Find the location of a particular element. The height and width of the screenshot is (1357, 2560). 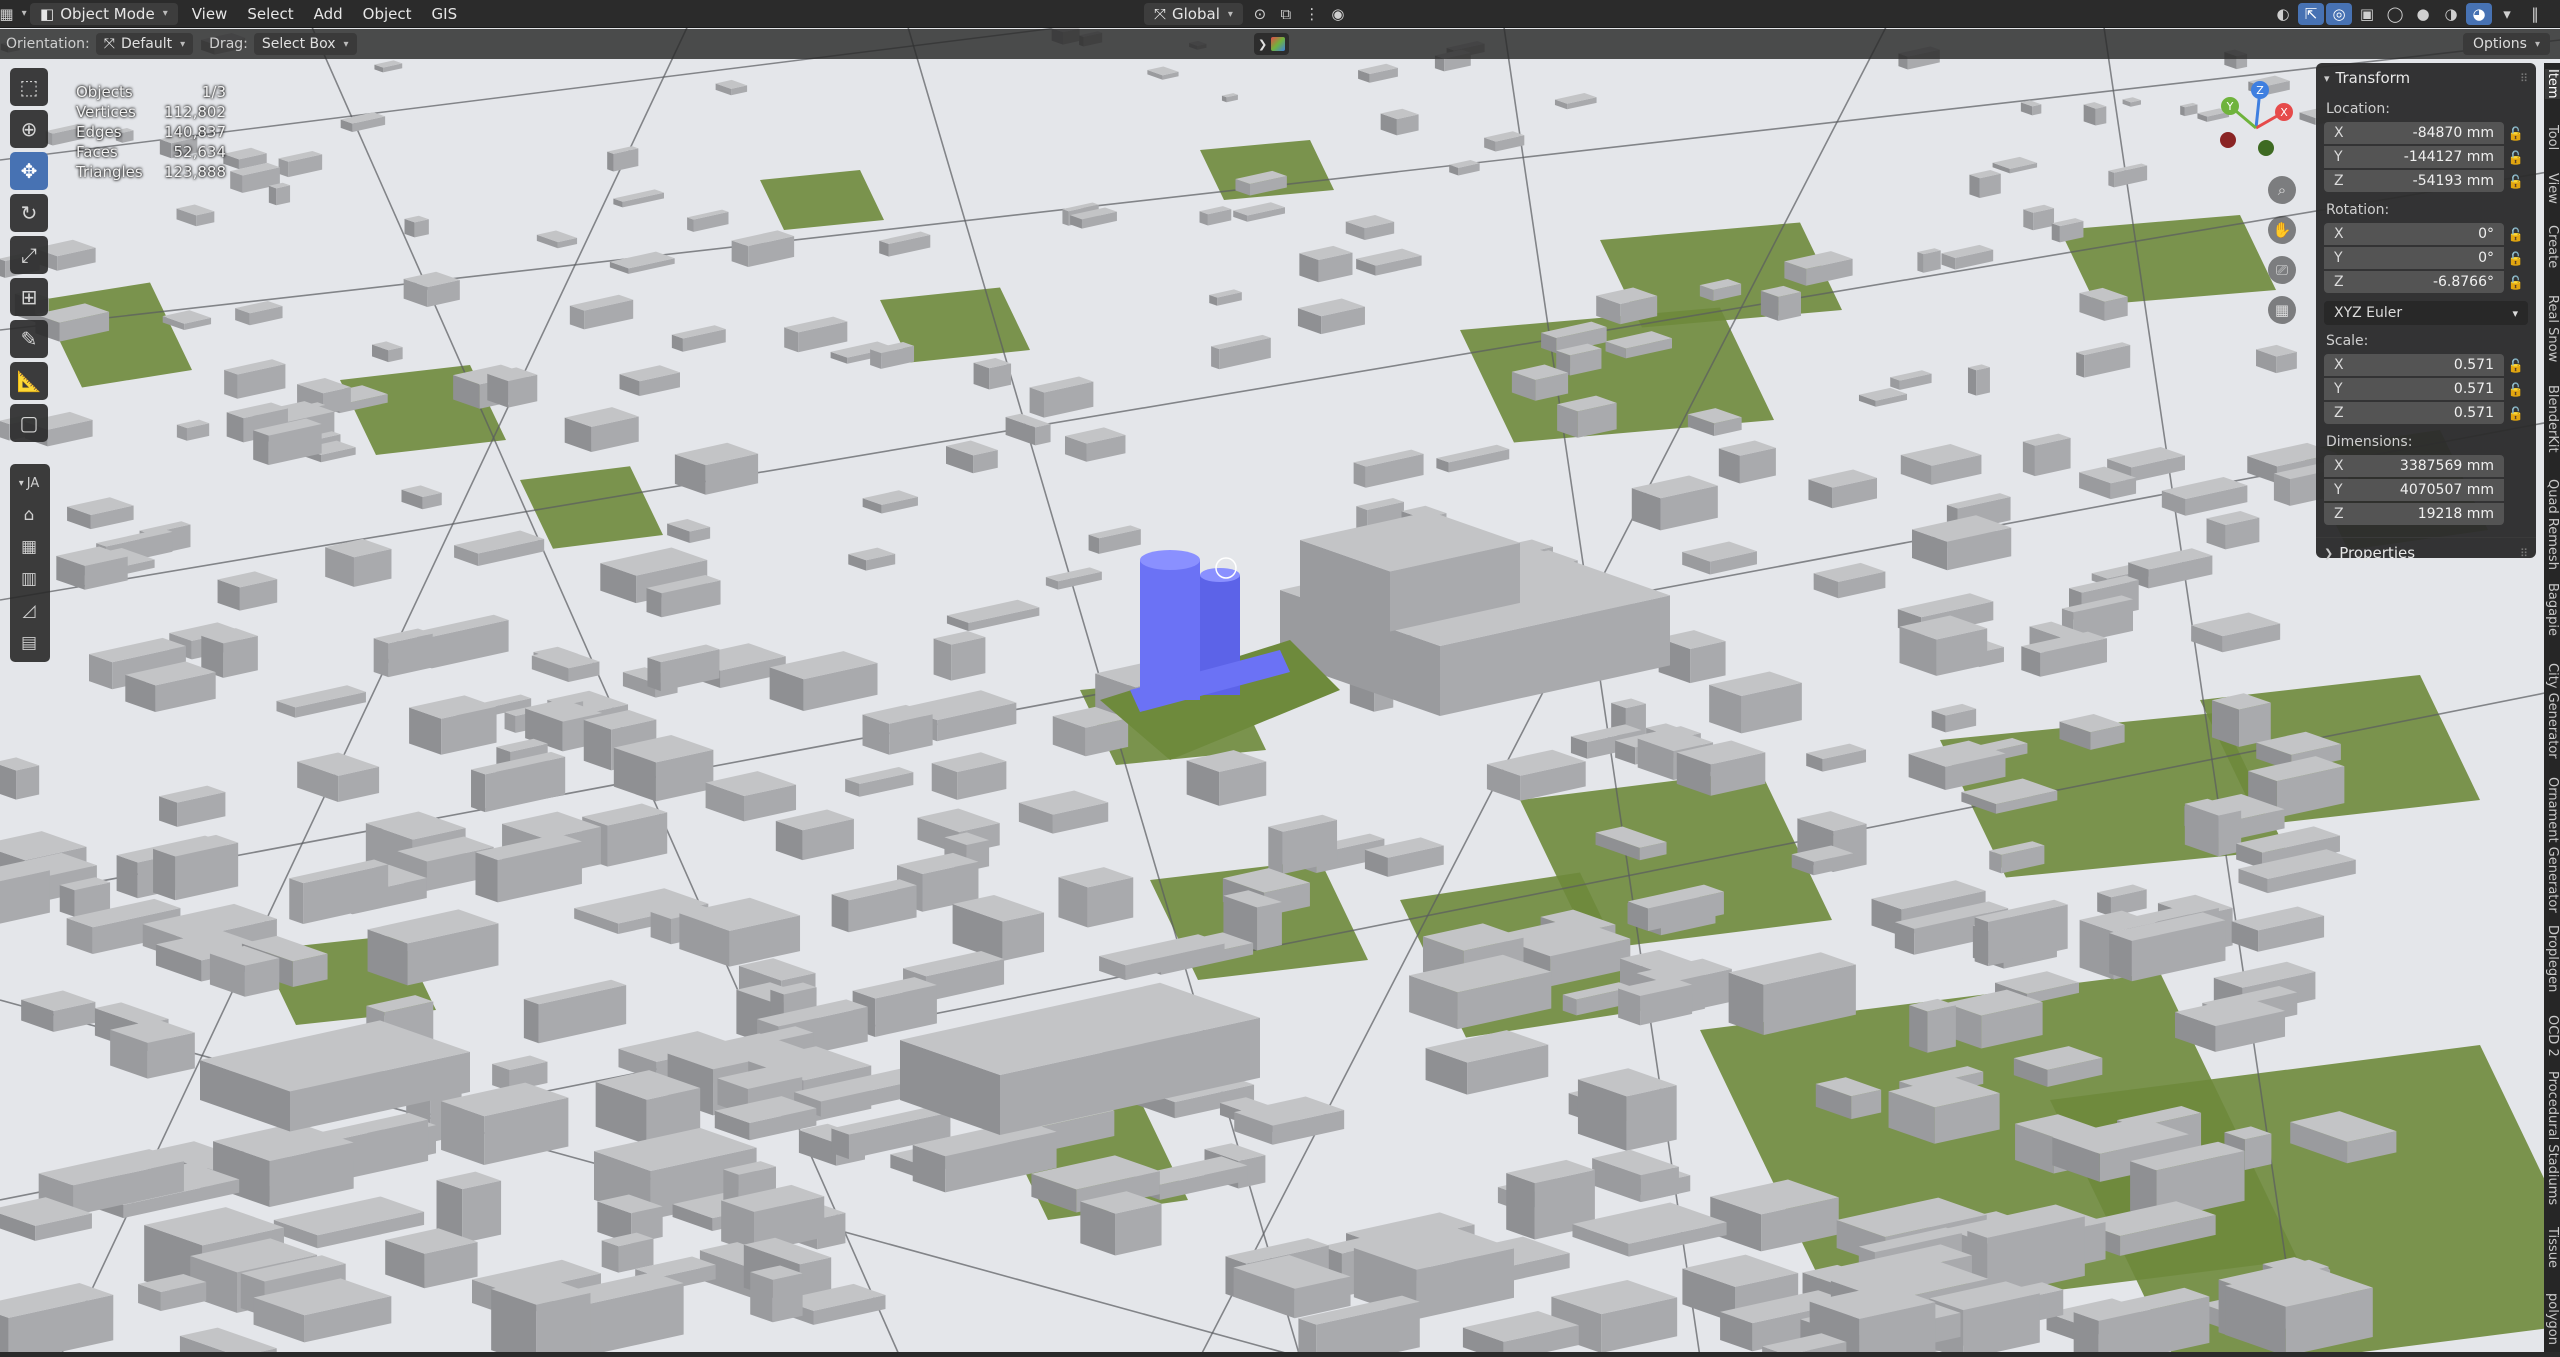

options-dropdown: Options ▾ is located at coordinates (2506, 44).